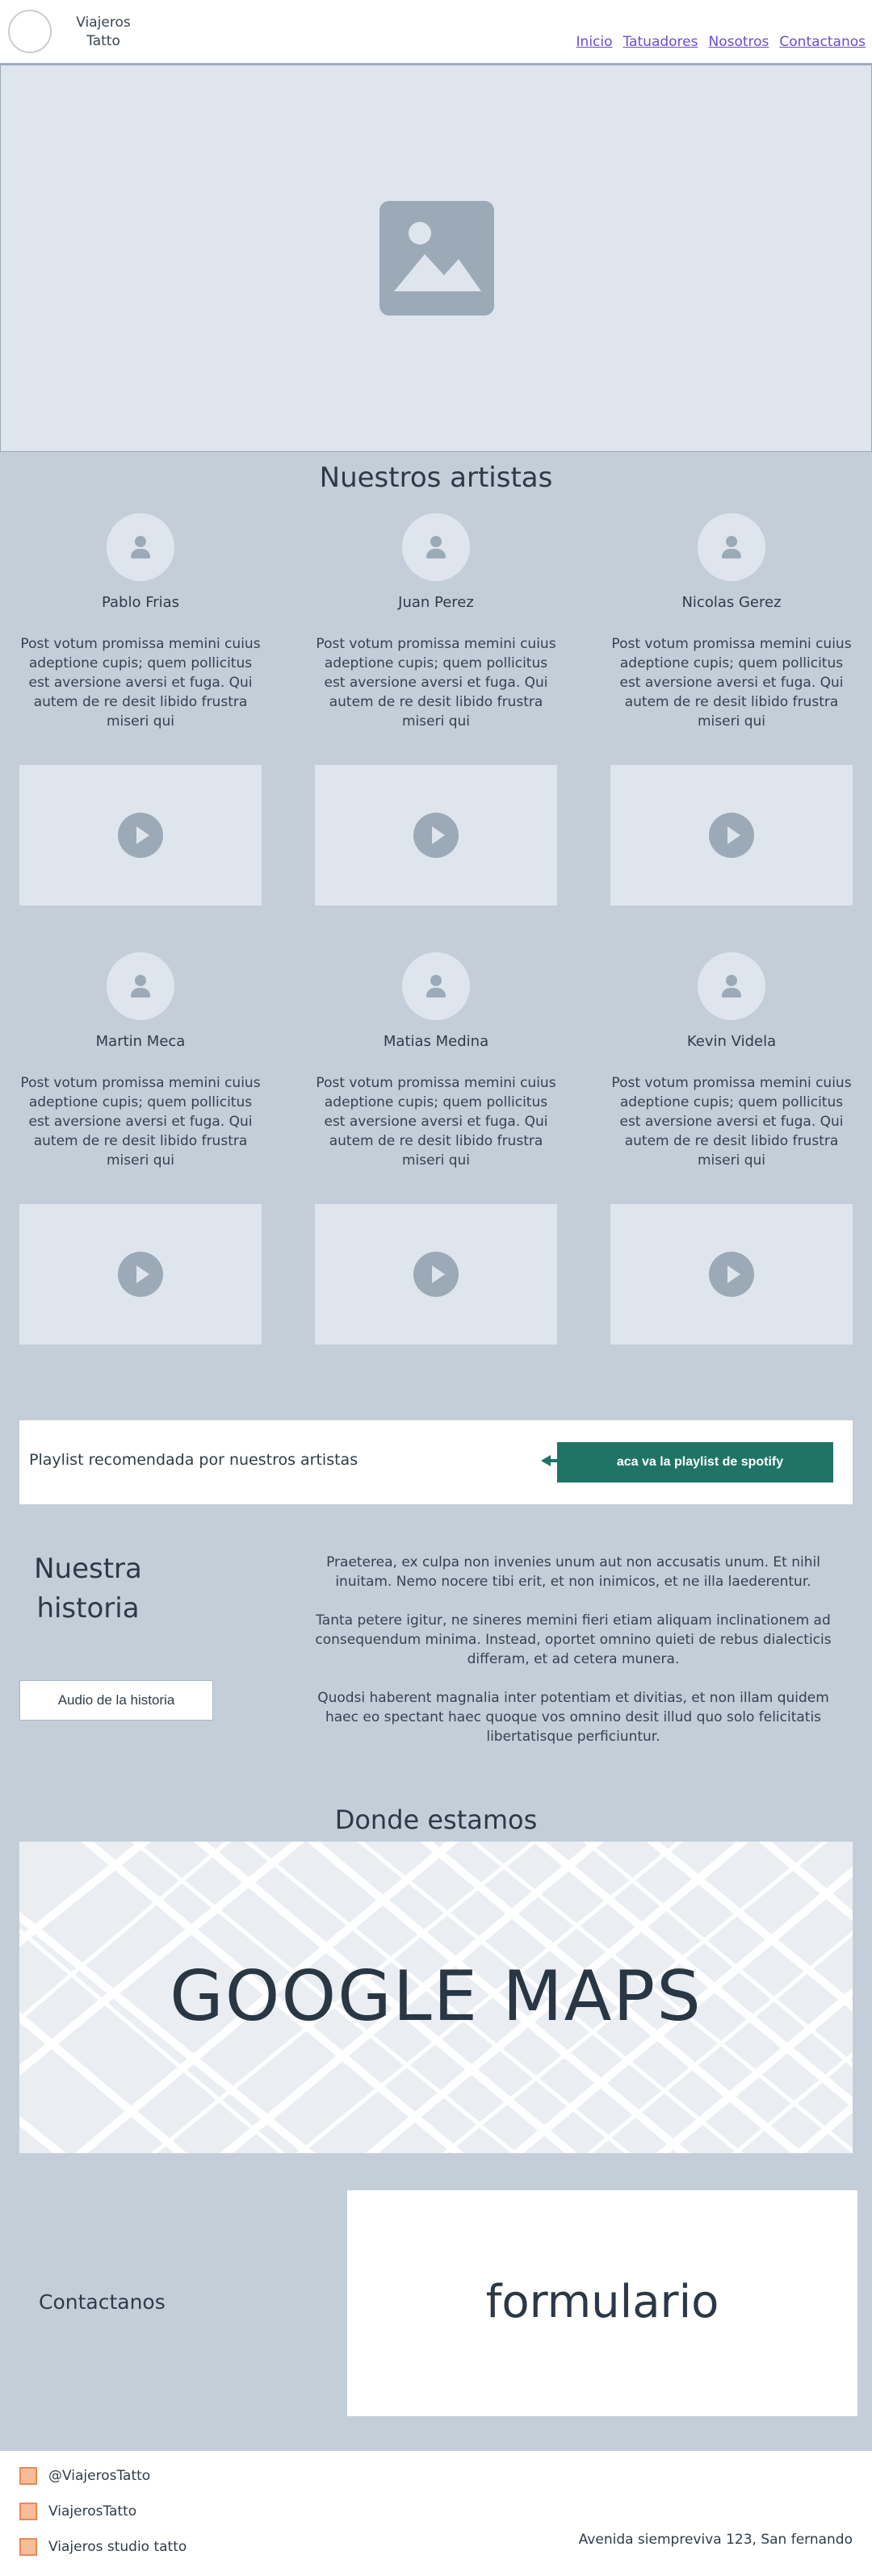 The height and width of the screenshot is (2576, 872). What do you see at coordinates (117, 2547) in the screenshot?
I see `social-label: Viajeros studio tatto` at bounding box center [117, 2547].